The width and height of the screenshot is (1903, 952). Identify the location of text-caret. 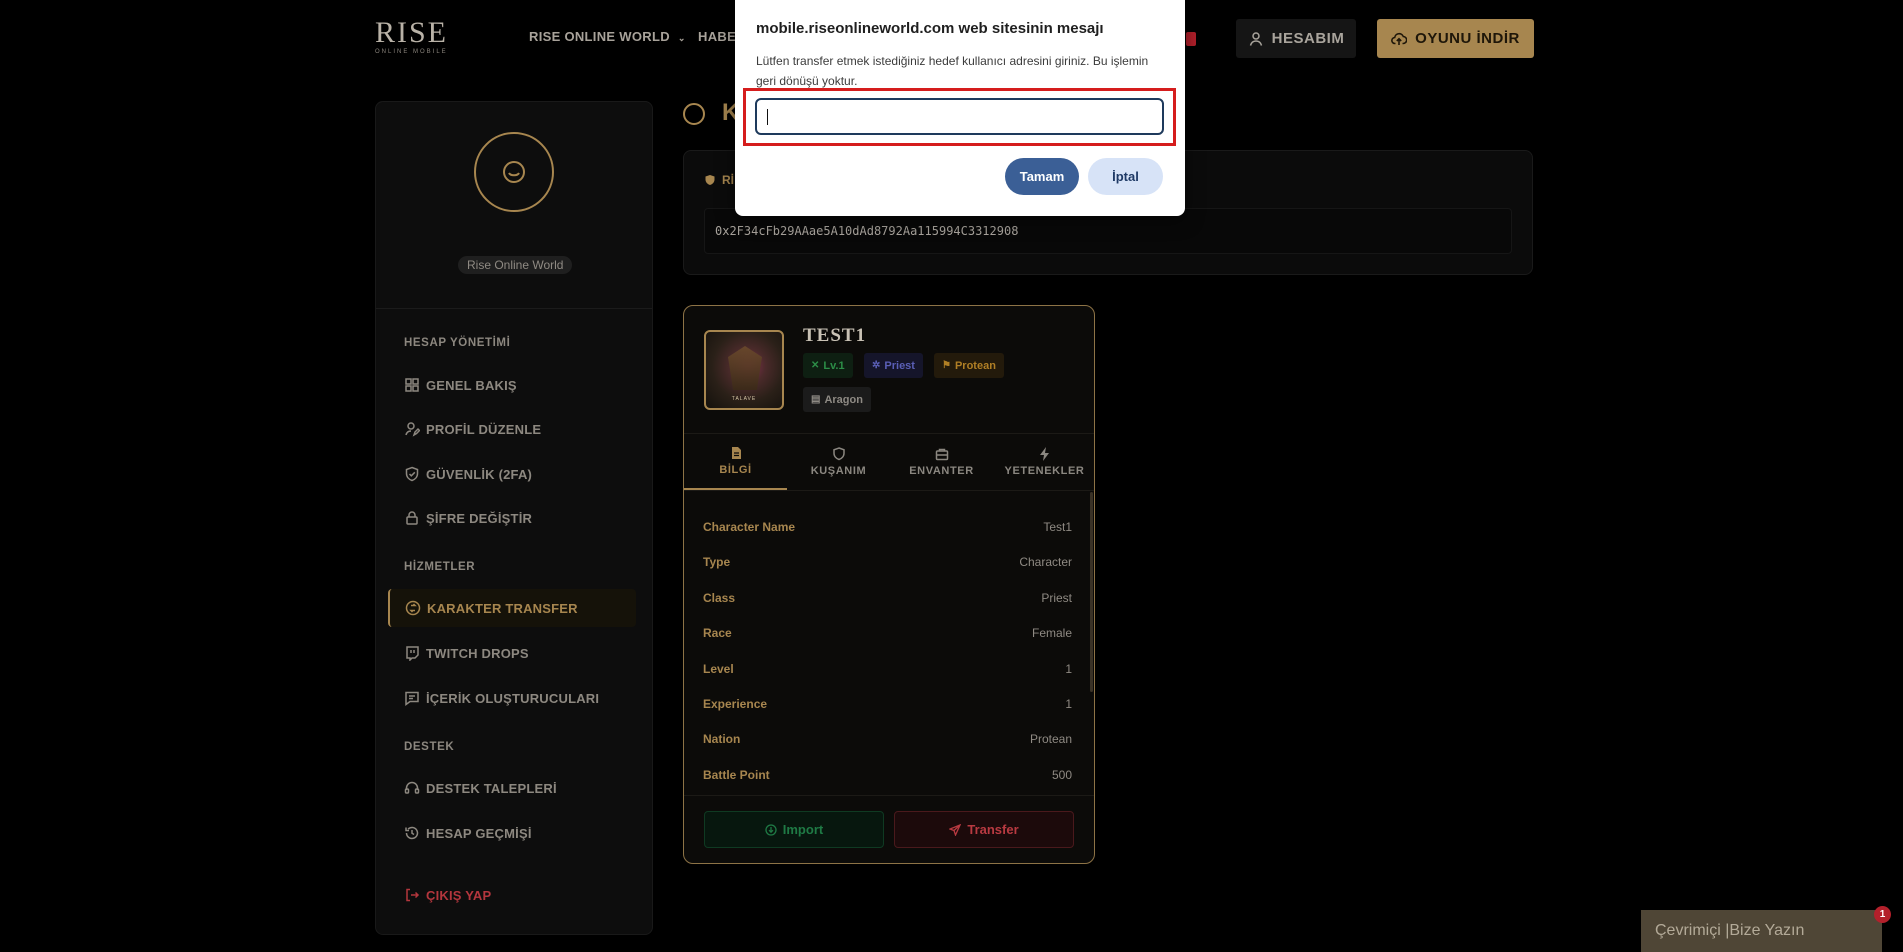
(767, 117).